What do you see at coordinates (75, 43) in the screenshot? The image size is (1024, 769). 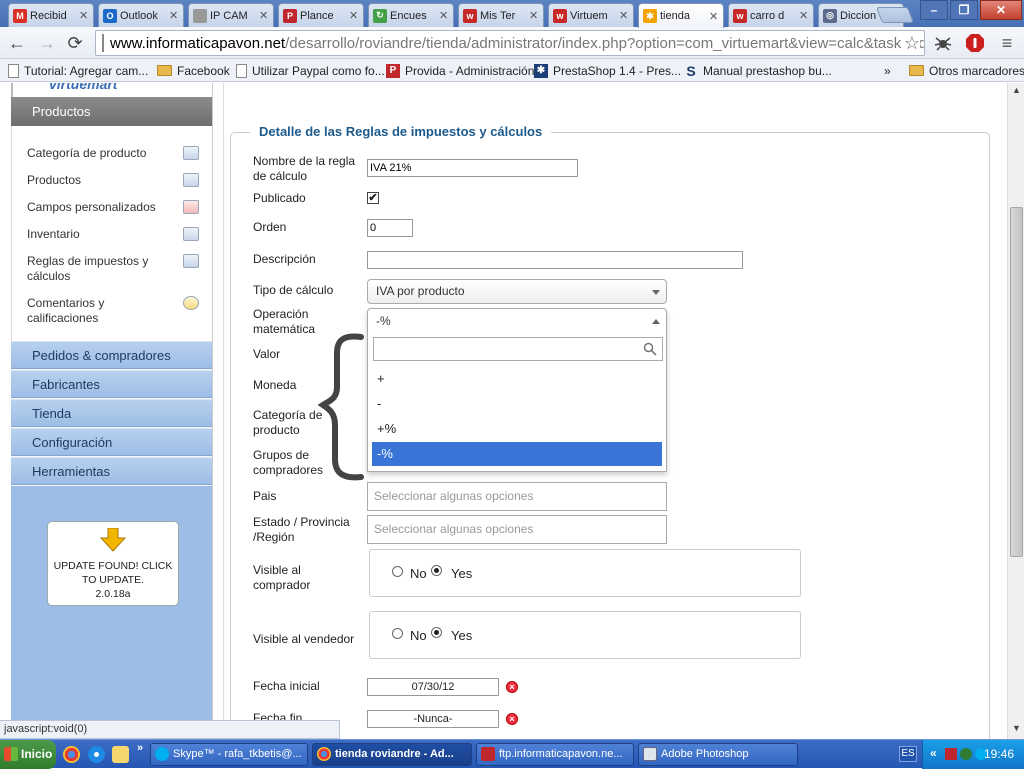 I see `reload-icon: ⟳` at bounding box center [75, 43].